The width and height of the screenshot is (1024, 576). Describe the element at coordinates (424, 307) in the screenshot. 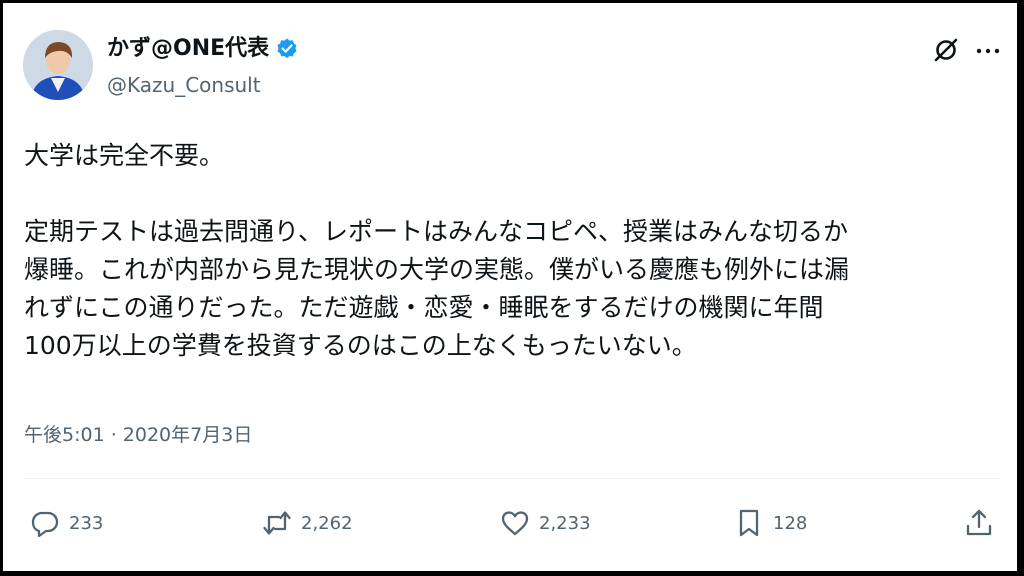

I see `tweet-line: れずにこの通りだった。ただ遊戯・恋愛・睡眠をするだけの機関に年間` at that location.